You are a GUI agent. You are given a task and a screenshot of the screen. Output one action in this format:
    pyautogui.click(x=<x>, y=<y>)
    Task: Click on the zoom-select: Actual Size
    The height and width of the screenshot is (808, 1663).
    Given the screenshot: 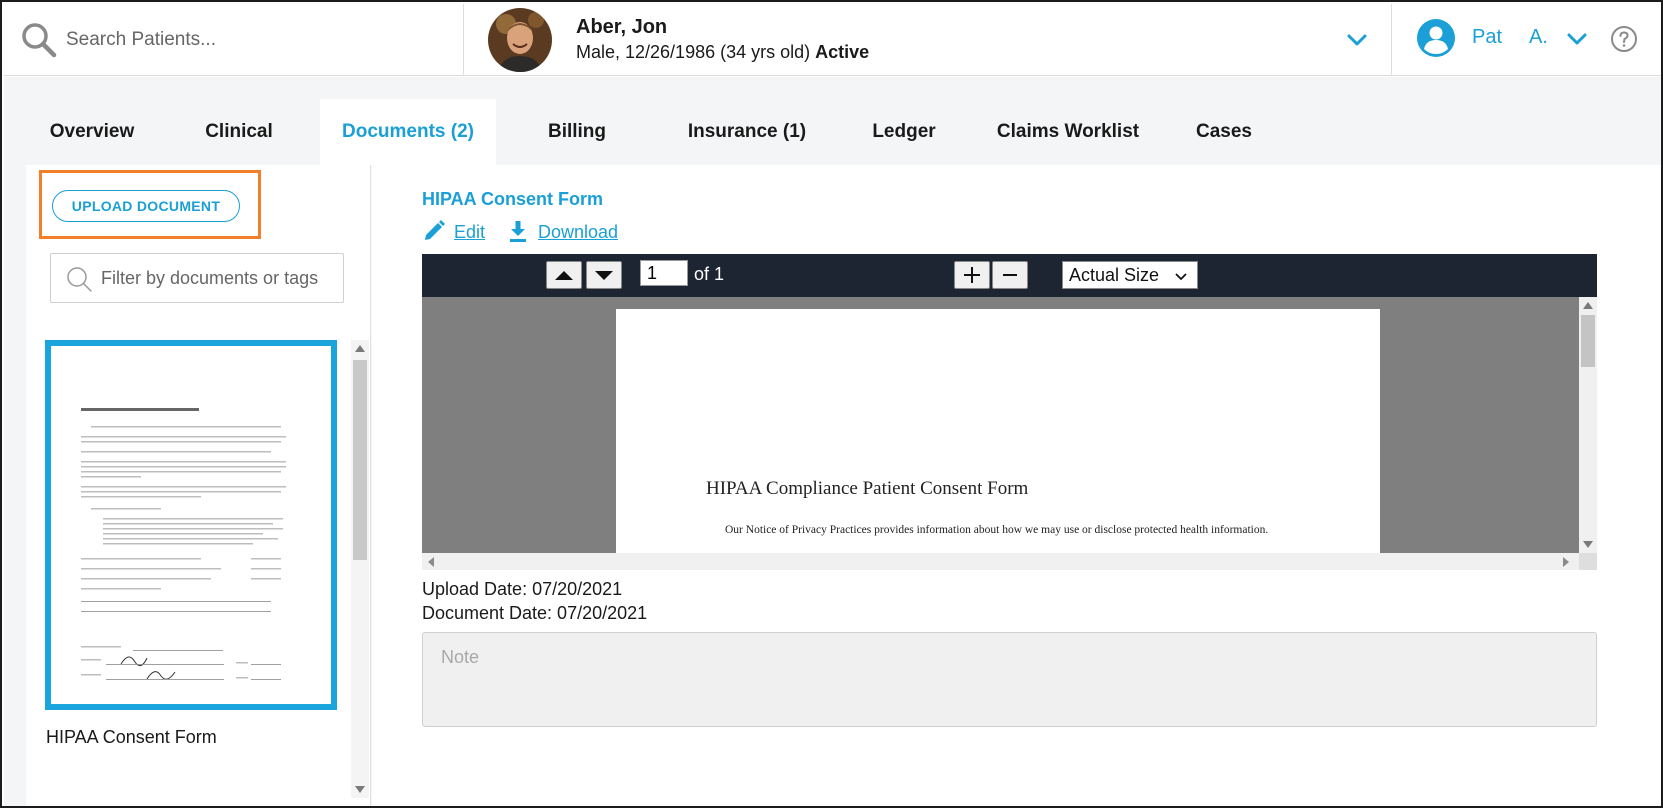 What is the action you would take?
    pyautogui.click(x=1130, y=275)
    